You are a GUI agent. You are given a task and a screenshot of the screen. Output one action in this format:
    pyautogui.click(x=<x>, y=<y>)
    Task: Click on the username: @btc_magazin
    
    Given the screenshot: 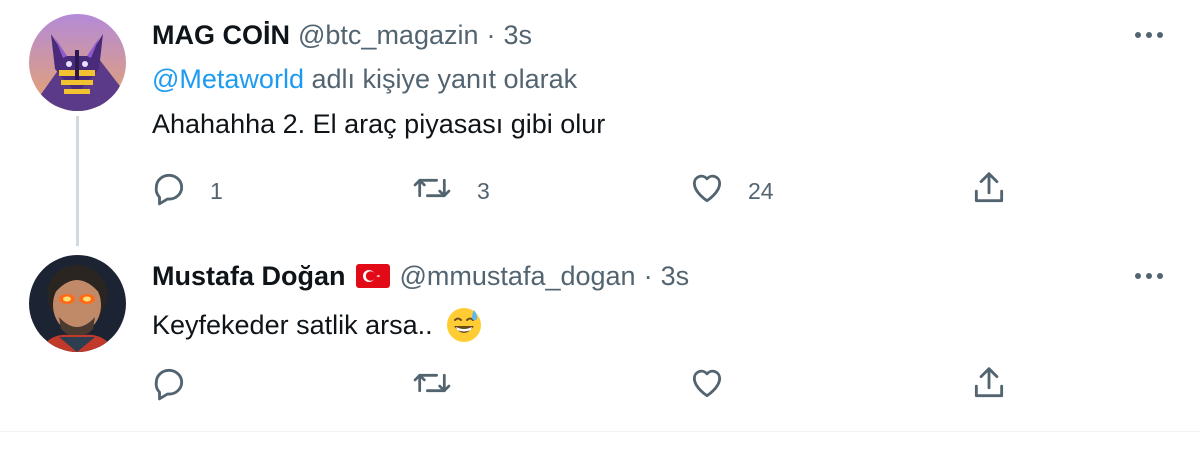 What is the action you would take?
    pyautogui.click(x=388, y=35)
    